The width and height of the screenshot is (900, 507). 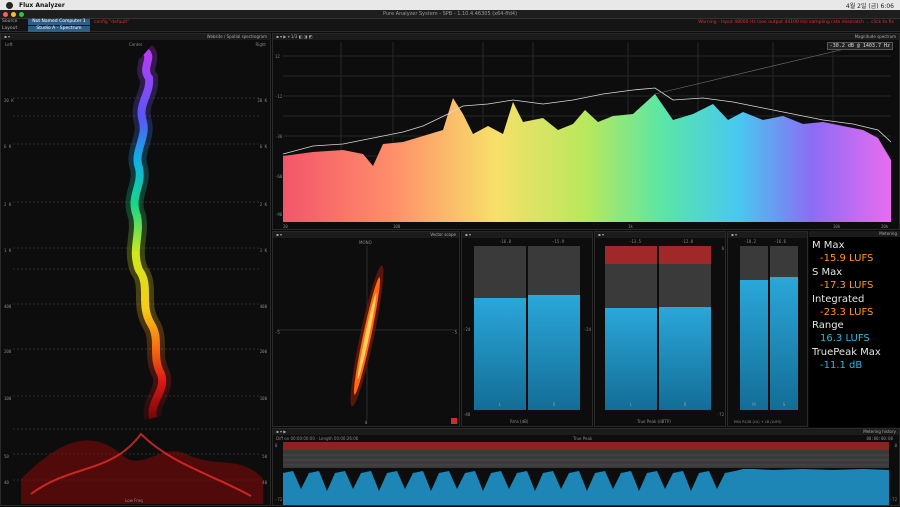 I want to click on panel-header: Metering, so click(x=854, y=234).